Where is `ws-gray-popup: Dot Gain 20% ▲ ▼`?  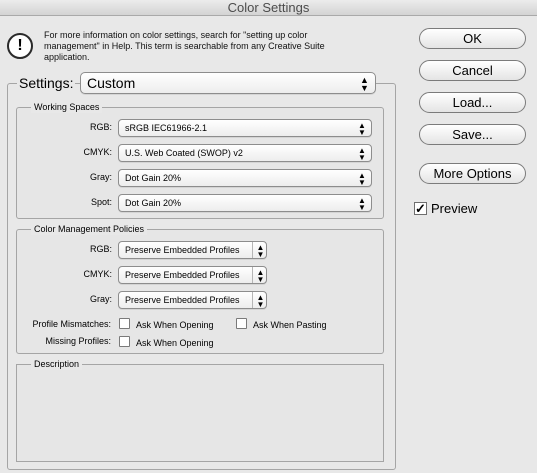
ws-gray-popup: Dot Gain 20% ▲ ▼ is located at coordinates (245, 178).